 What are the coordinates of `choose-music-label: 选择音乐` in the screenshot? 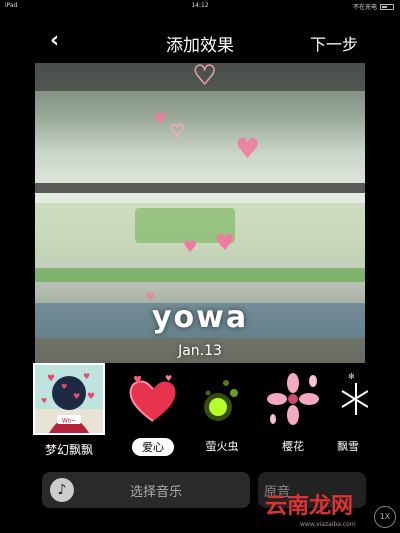 It's located at (155, 492).